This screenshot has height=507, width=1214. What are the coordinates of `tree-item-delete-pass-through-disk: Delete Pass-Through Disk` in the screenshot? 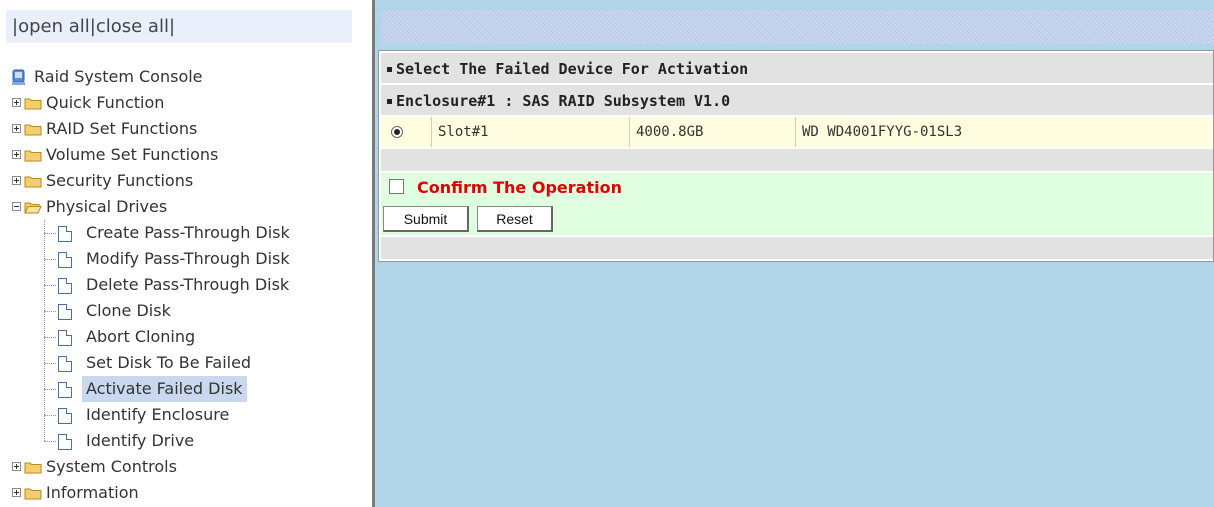 It's located at (186, 285).